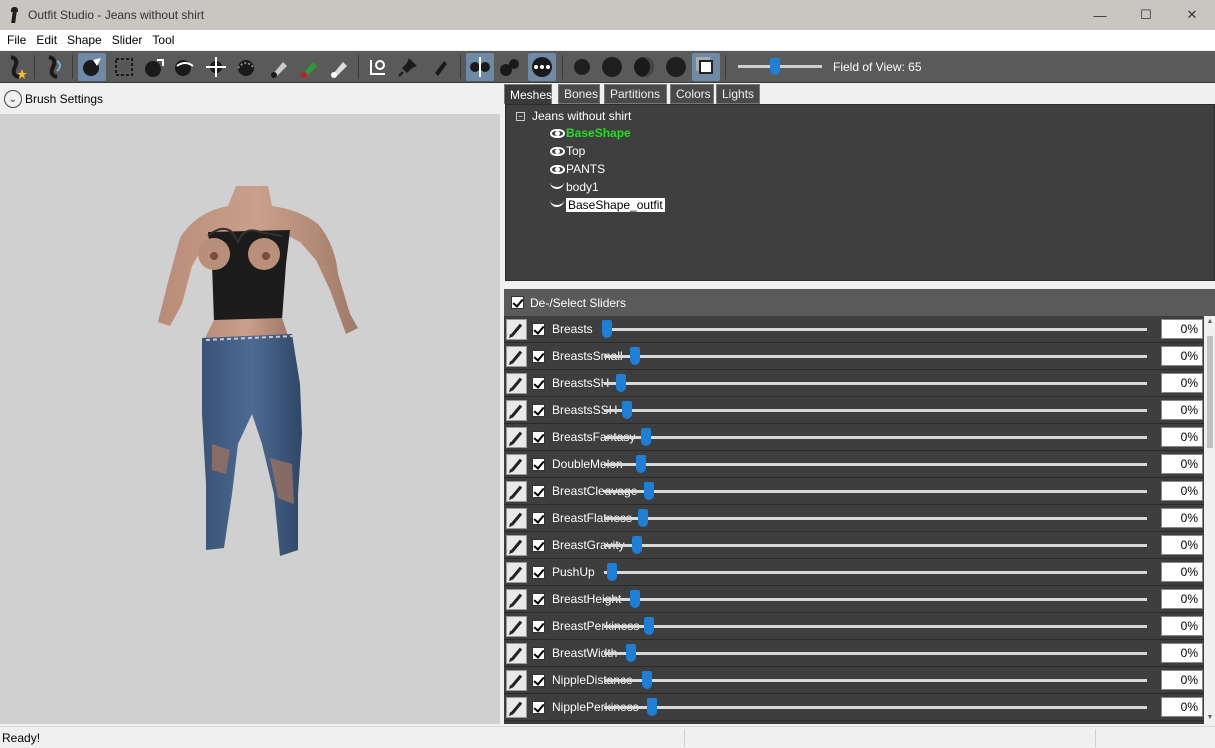  I want to click on menu-tool: Tool, so click(163, 40).